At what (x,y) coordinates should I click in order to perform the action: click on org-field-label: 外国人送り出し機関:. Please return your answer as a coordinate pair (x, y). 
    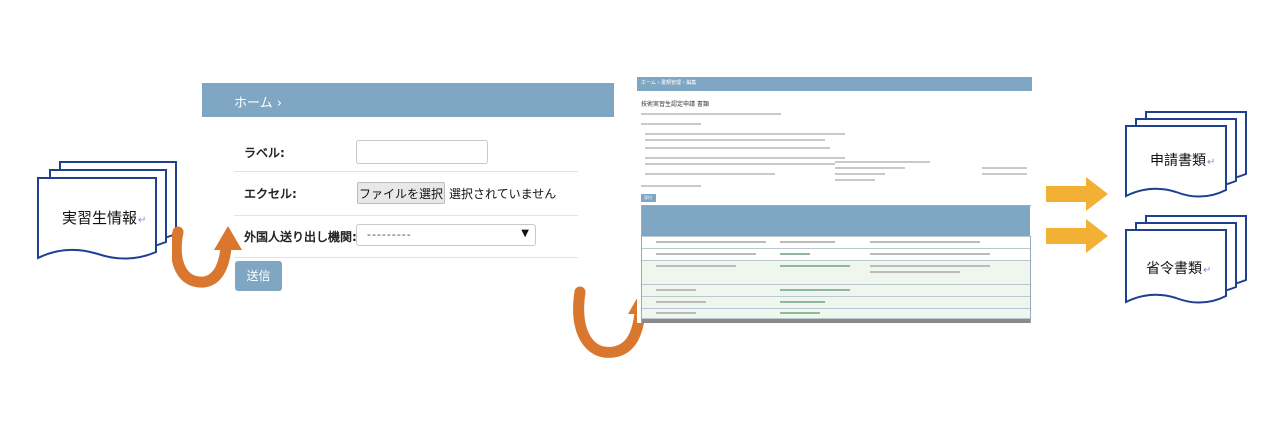
    Looking at the image, I should click on (300, 237).